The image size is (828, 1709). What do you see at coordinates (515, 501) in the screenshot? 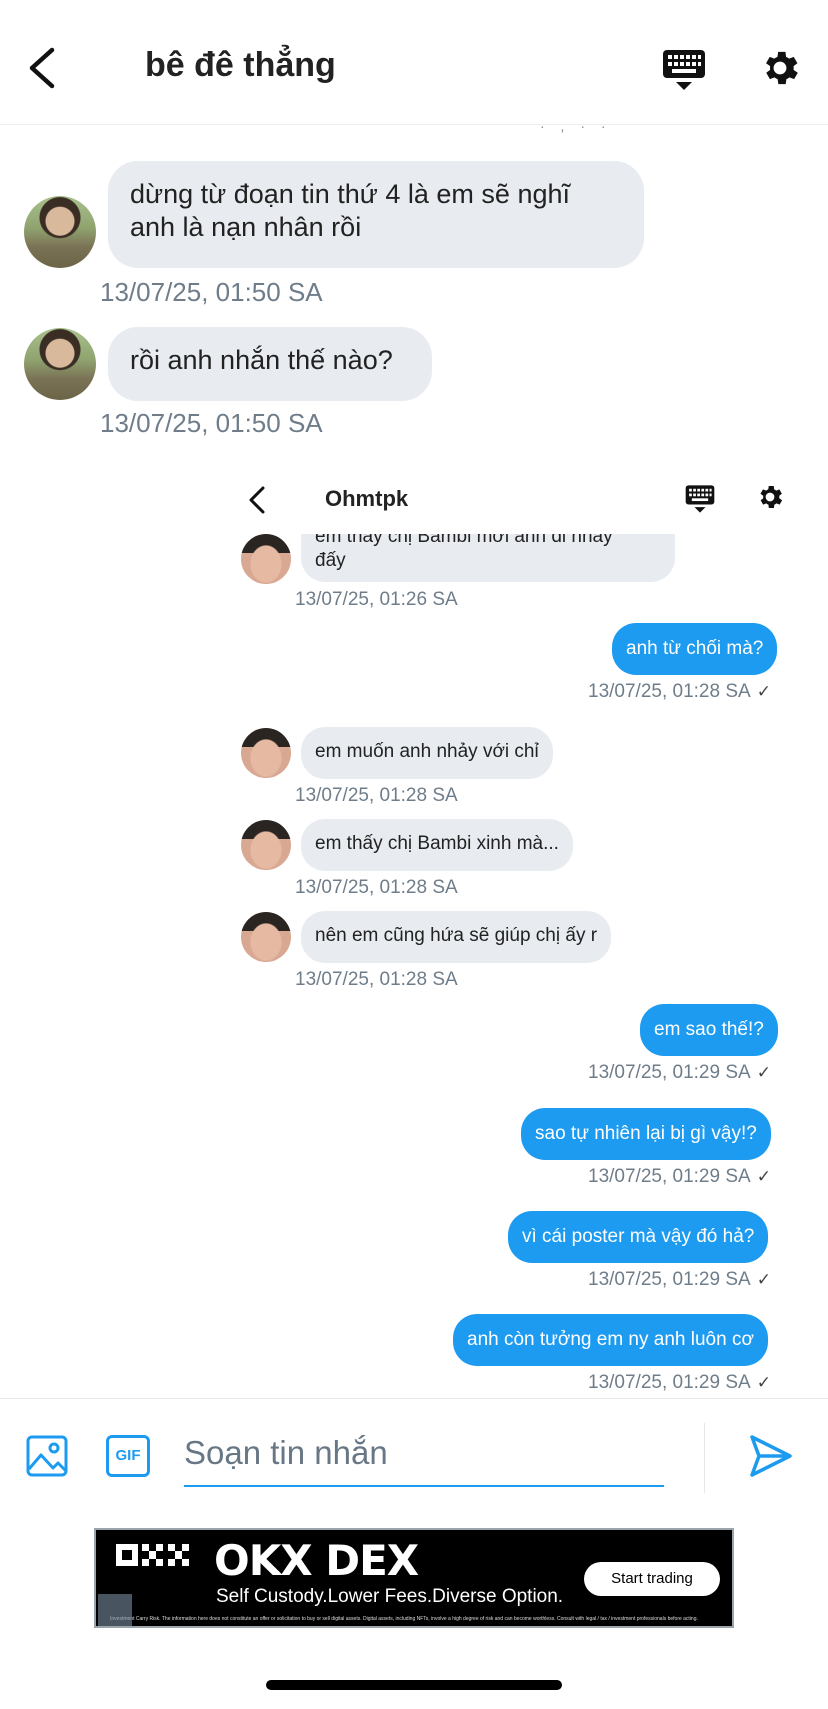
I see `embedded-chat-header: Ohmtpk` at bounding box center [515, 501].